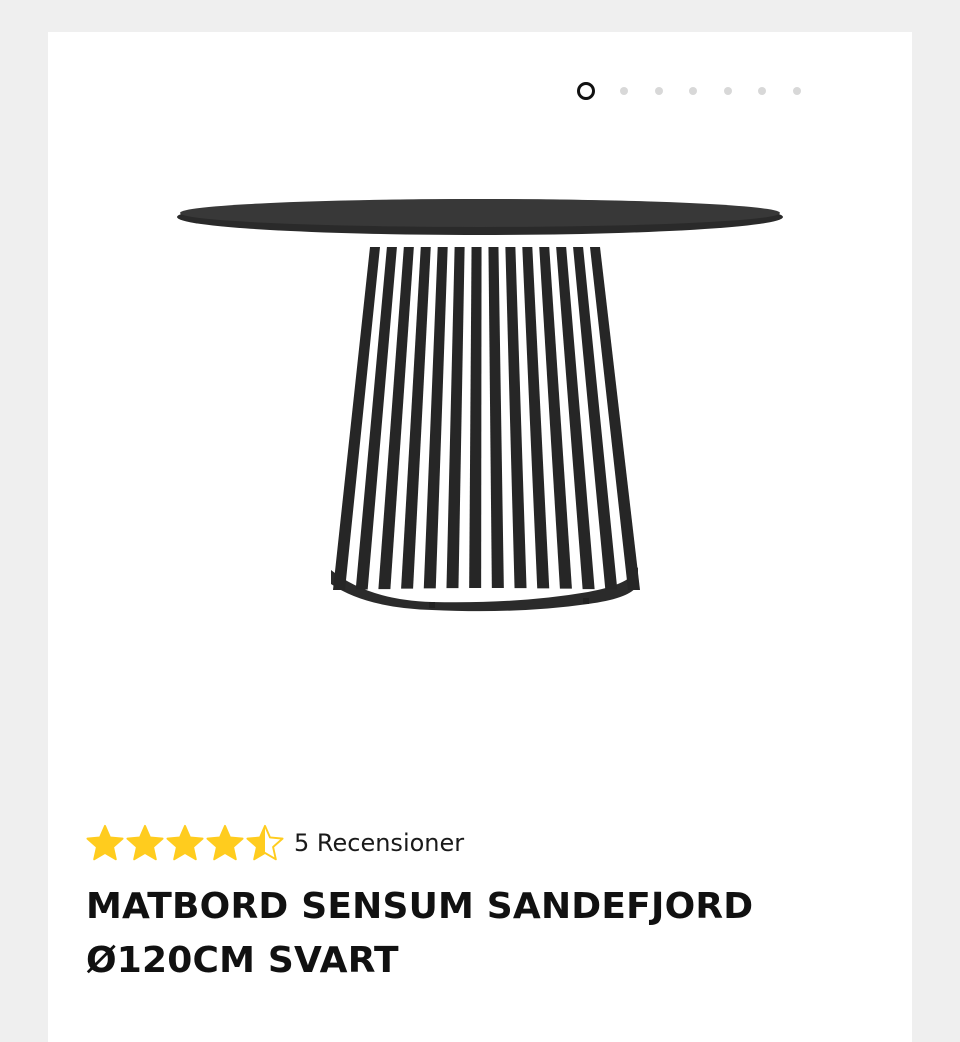  I want to click on review-count-link: 5 Recensioner, so click(379, 843).